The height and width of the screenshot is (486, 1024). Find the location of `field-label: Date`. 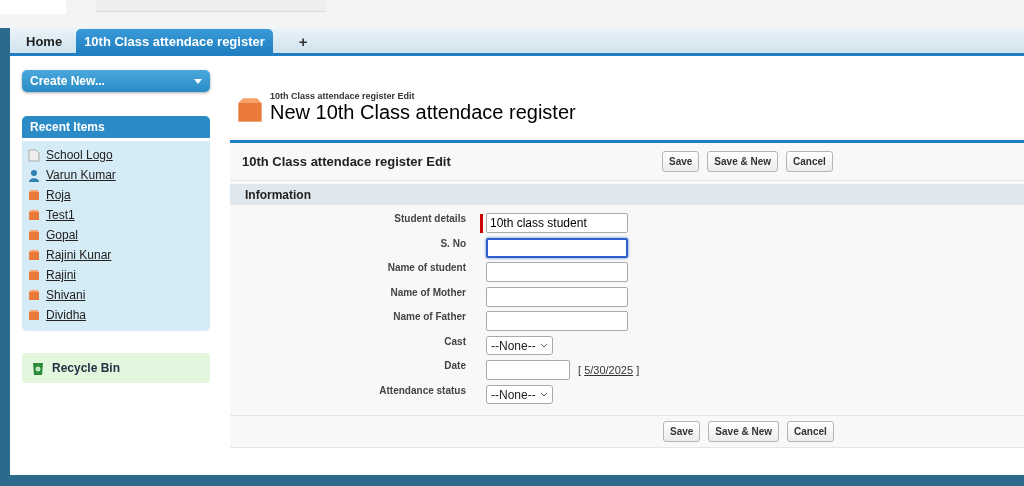

field-label: Date is located at coordinates (455, 365).